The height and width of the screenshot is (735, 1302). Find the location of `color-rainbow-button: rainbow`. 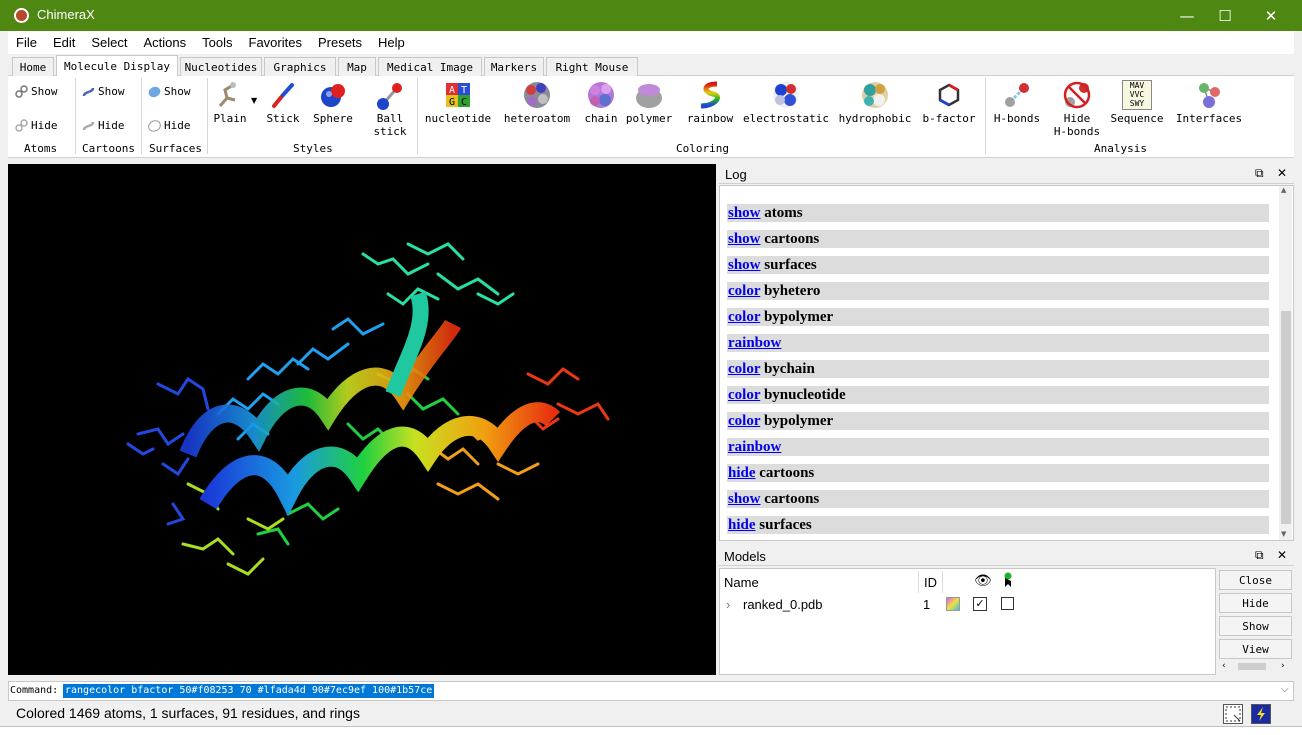

color-rainbow-button: rainbow is located at coordinates (710, 102).